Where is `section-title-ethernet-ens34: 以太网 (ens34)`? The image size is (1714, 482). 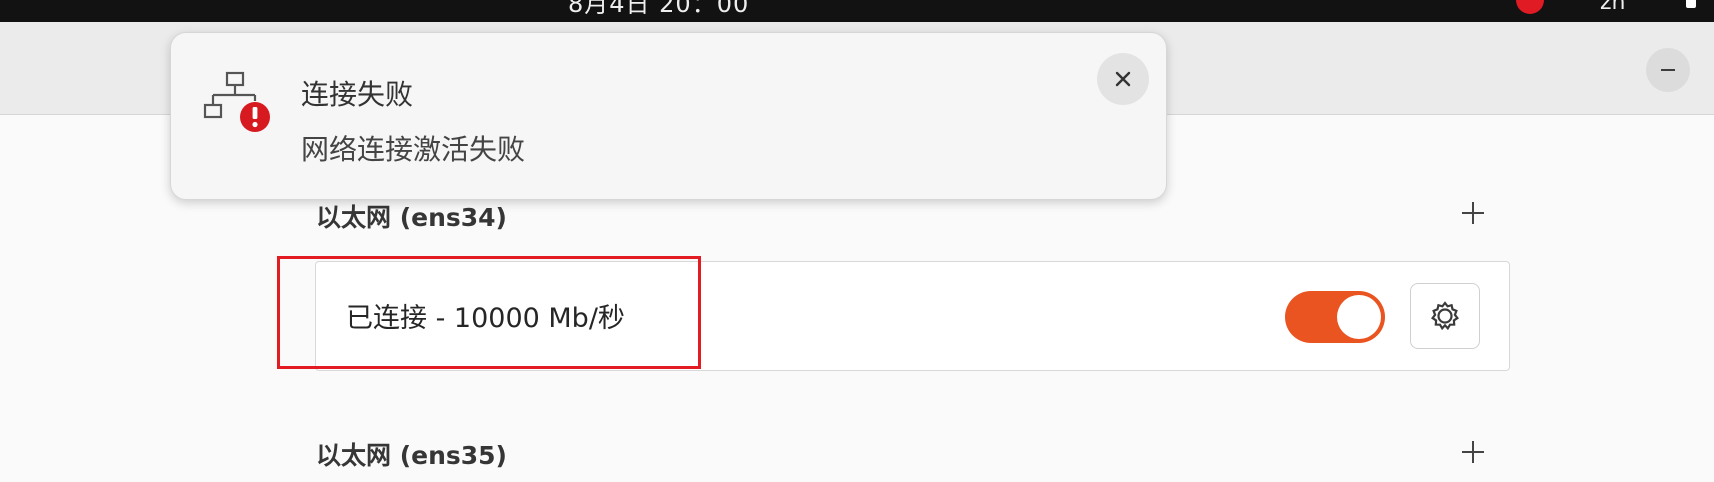 section-title-ethernet-ens34: 以太网 (ens34) is located at coordinates (411, 217).